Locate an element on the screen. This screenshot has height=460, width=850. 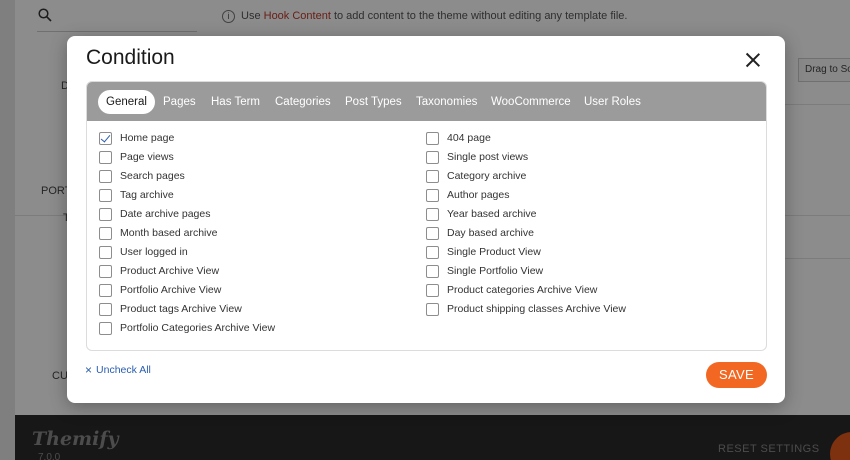
option-home-page: Home page is located at coordinates (136, 138).